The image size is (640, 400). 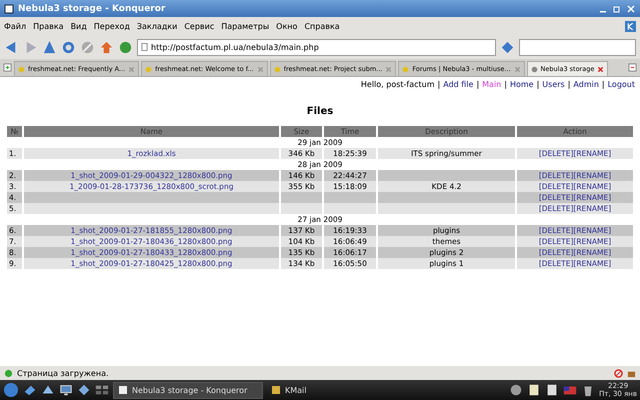 What do you see at coordinates (92, 9) in the screenshot?
I see `window-title: Nebula3 storage - Konqueror` at bounding box center [92, 9].